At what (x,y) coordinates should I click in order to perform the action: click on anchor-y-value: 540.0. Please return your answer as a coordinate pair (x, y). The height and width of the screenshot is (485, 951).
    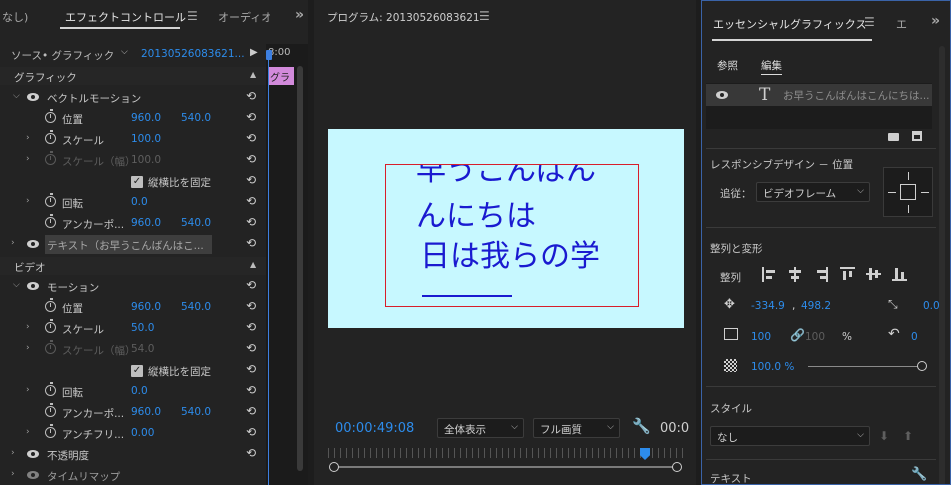
    Looking at the image, I should click on (196, 223).